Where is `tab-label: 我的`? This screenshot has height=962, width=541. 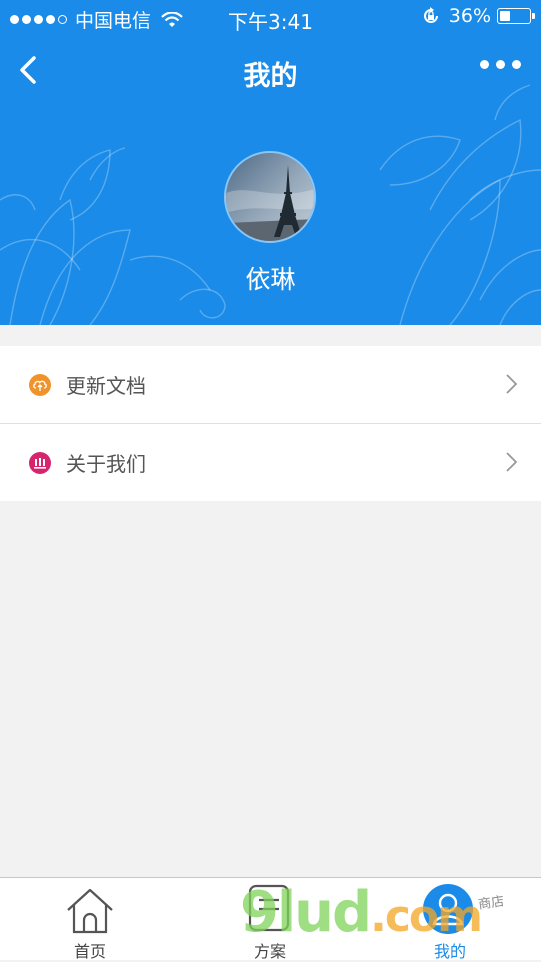
tab-label: 我的 is located at coordinates (449, 951).